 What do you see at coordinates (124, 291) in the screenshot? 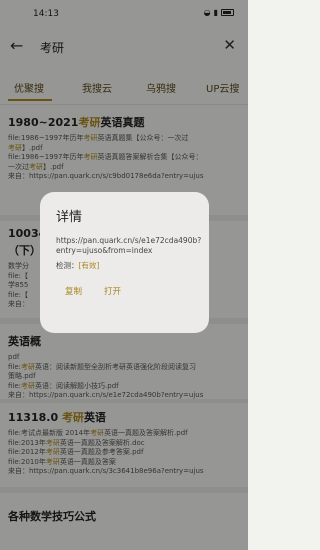
I see `dialog-actions: 复制 打开` at bounding box center [124, 291].